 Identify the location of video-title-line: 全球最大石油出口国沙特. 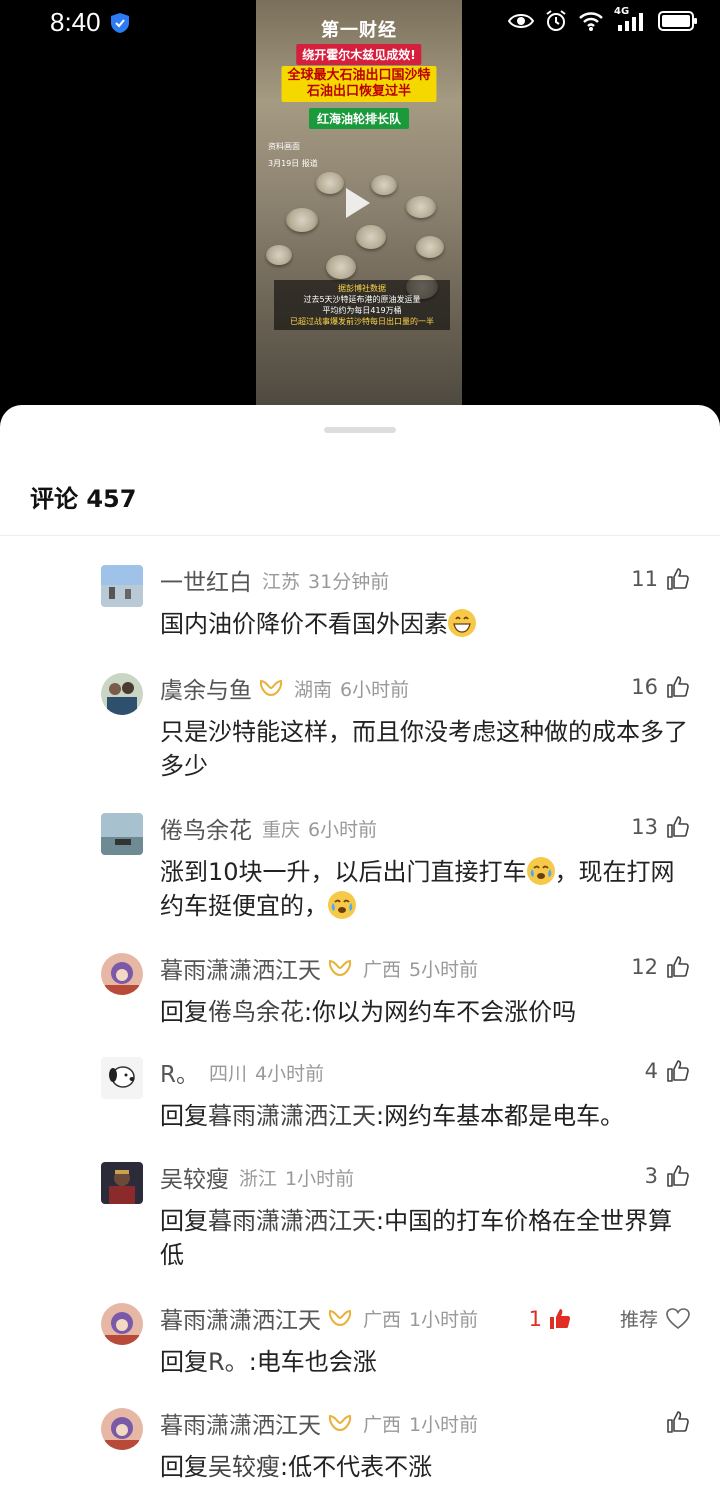
(359, 75).